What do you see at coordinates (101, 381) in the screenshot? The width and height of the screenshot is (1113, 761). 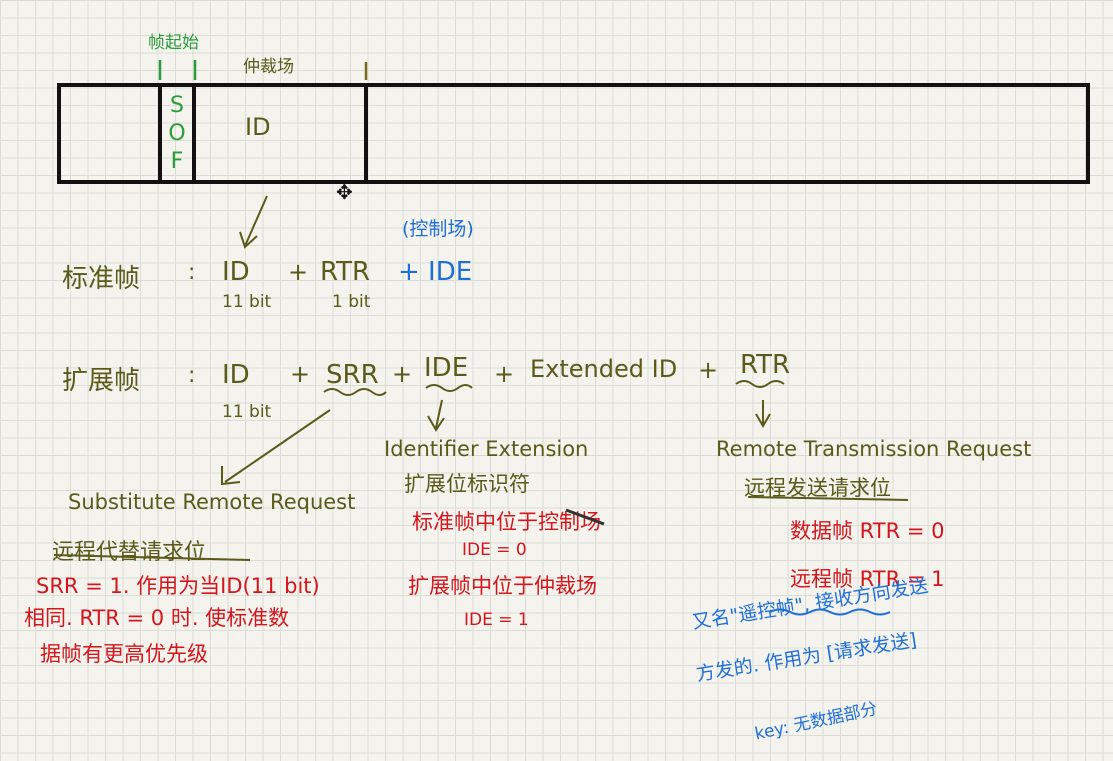 I see `extended-frame-label: 扩展帧` at bounding box center [101, 381].